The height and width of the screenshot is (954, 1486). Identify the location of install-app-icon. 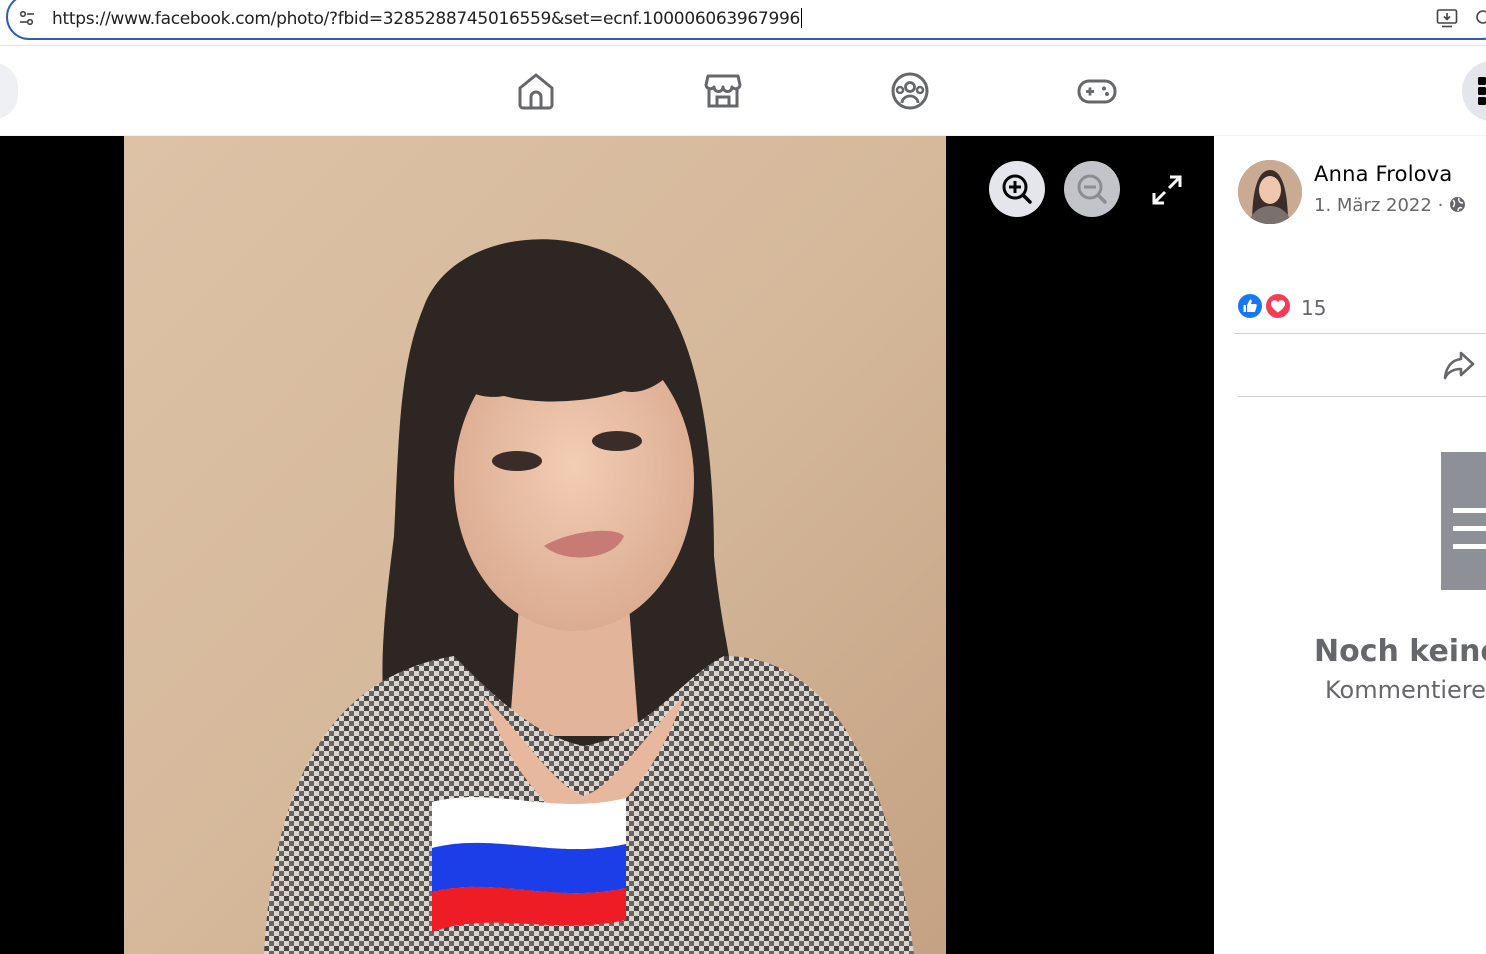
(1447, 18).